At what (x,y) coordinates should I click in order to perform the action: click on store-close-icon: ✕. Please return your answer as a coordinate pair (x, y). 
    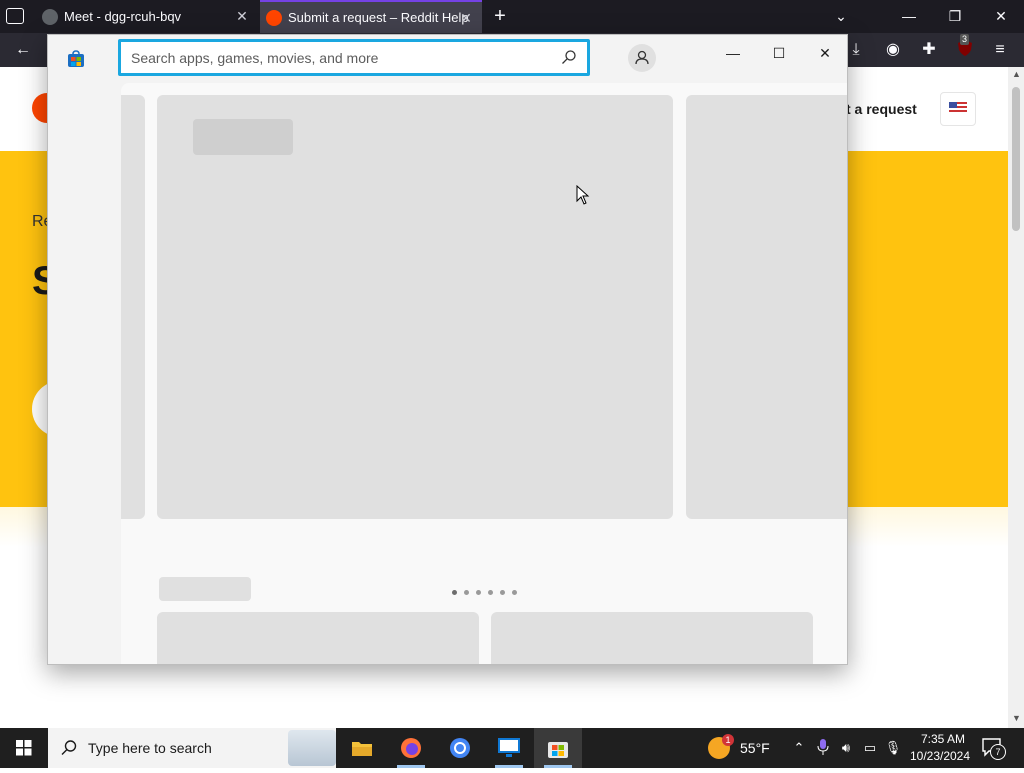
    Looking at the image, I should click on (825, 53).